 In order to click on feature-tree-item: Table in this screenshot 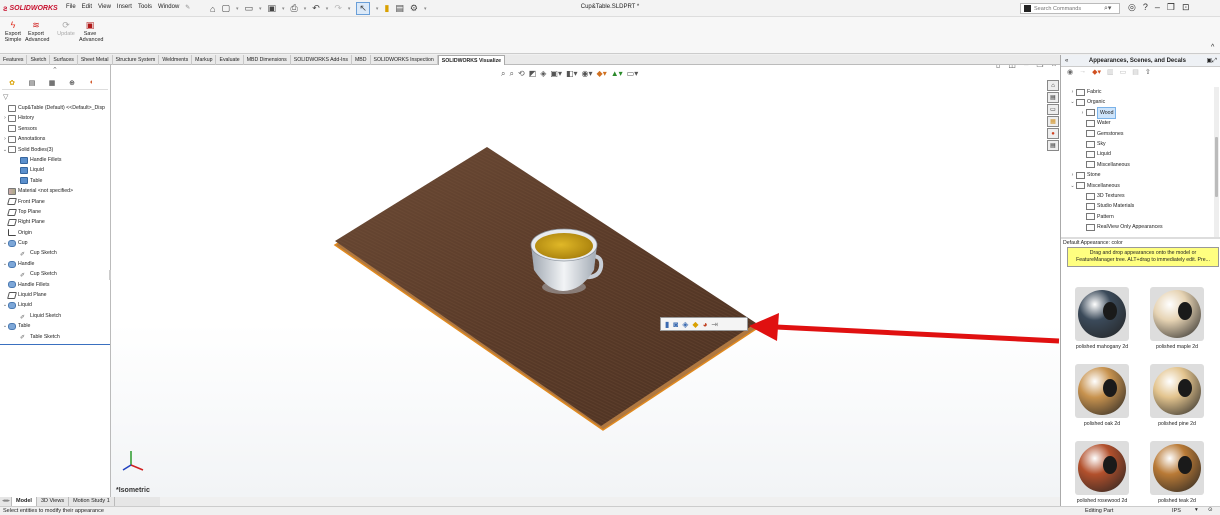, I will do `click(55, 181)`.